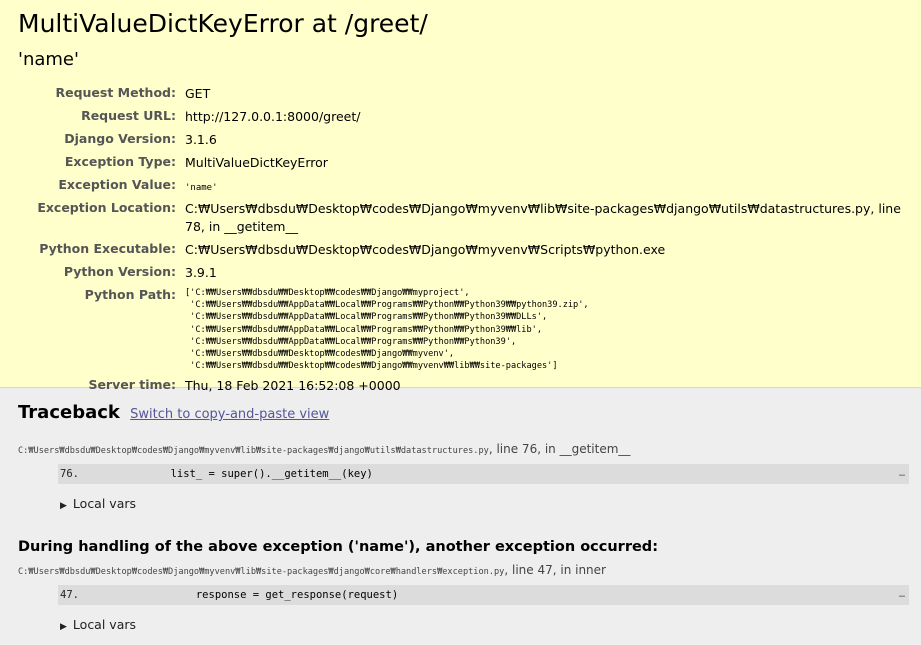 The height and width of the screenshot is (645, 921). I want to click on traceback-heading: Traceback Switch to copy-and-paste view, so click(463, 414).